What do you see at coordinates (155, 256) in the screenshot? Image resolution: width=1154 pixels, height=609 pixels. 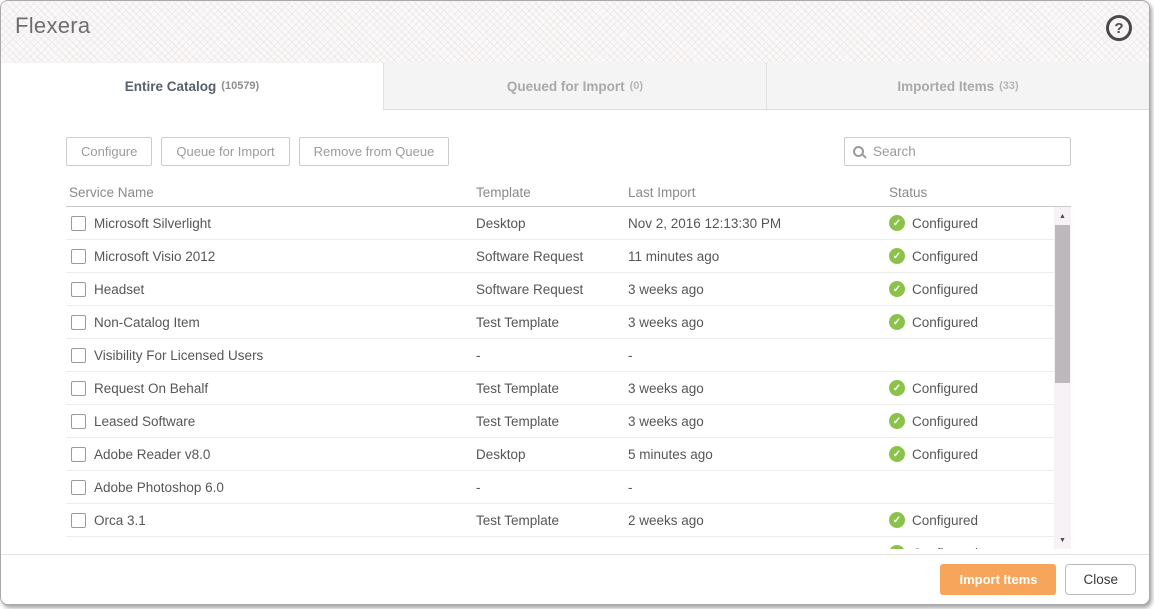 I see `service-name: Microsoft Visio 2012` at bounding box center [155, 256].